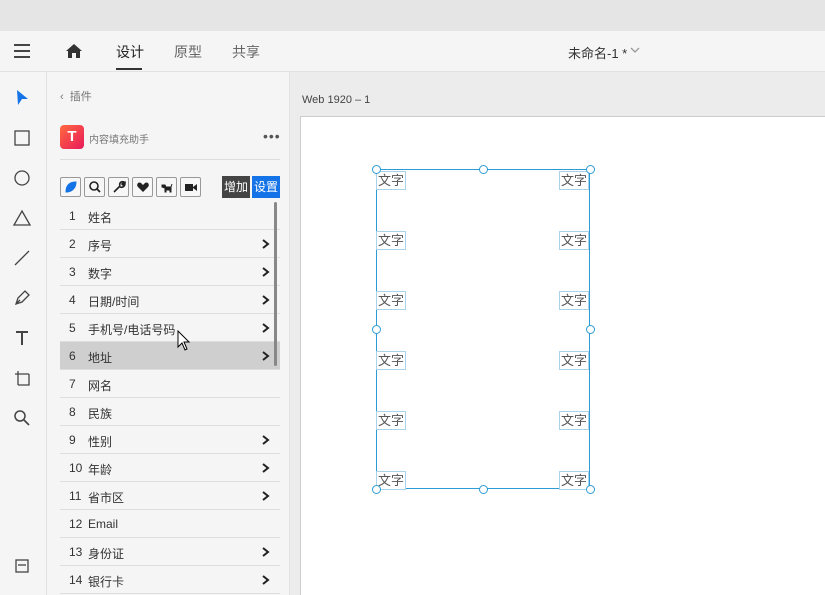 This screenshot has height=595, width=825. What do you see at coordinates (170, 440) in the screenshot?
I see `list-item: 9 性别` at bounding box center [170, 440].